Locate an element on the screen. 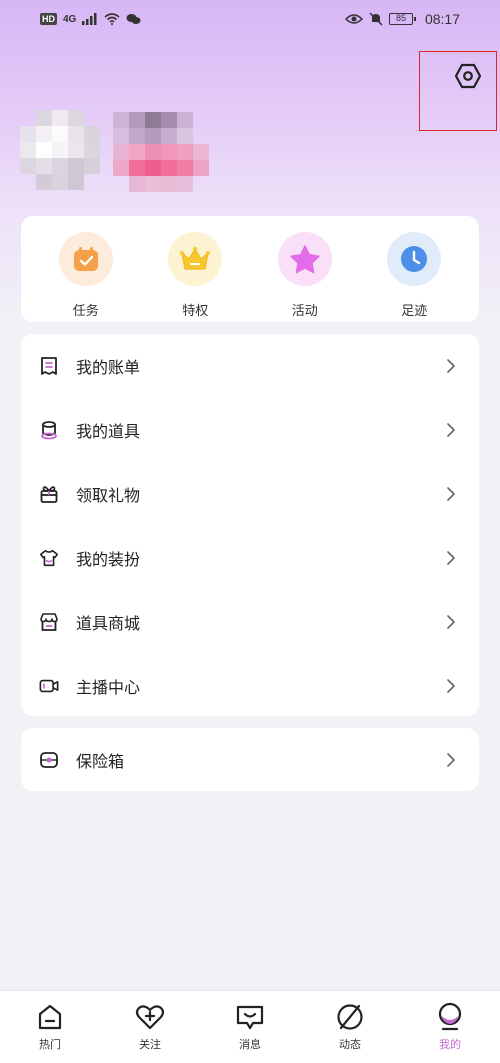  crown-icon is located at coordinates (195, 259).